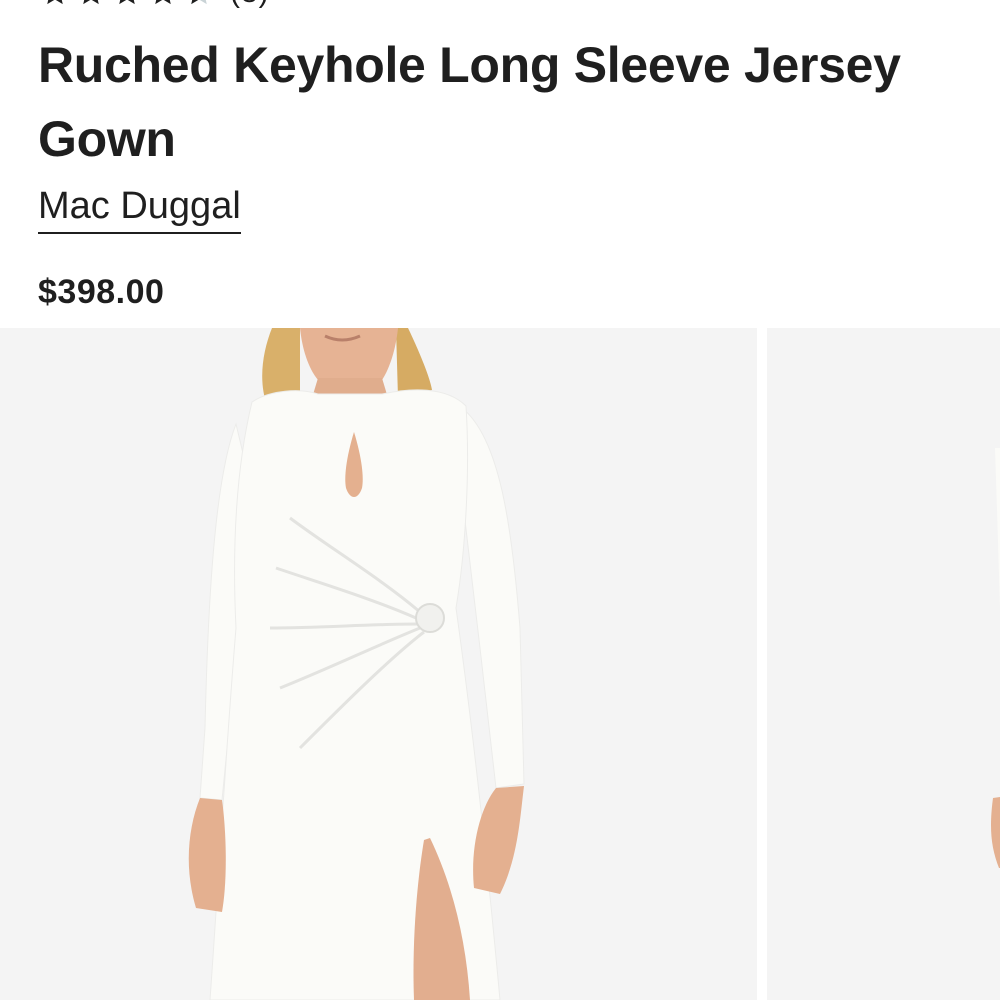  What do you see at coordinates (139, 208) in the screenshot?
I see `brand-link: Mac Duggal` at bounding box center [139, 208].